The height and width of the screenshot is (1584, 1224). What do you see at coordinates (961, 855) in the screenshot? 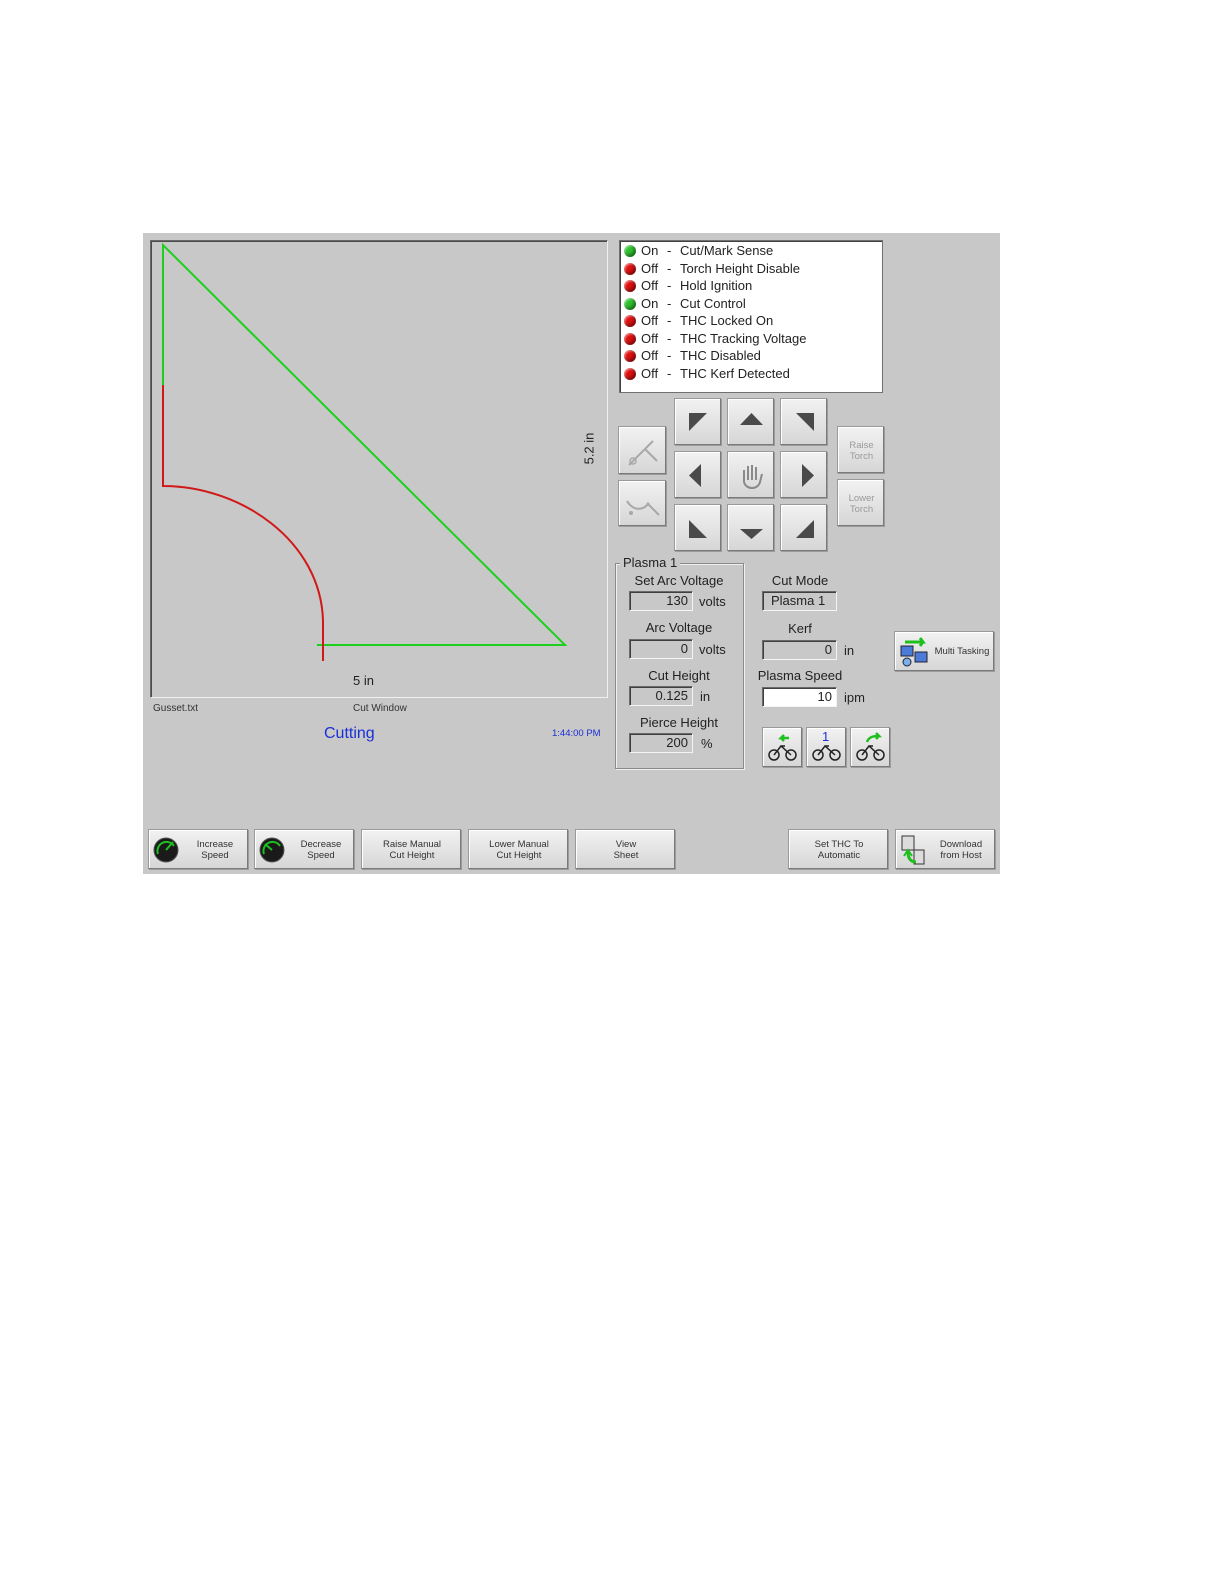
I see `download-line2: from Host` at bounding box center [961, 855].